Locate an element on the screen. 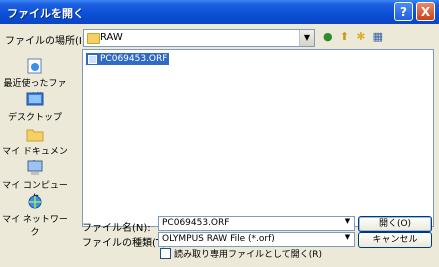 The image size is (439, 267). checkbox-box is located at coordinates (165, 253).